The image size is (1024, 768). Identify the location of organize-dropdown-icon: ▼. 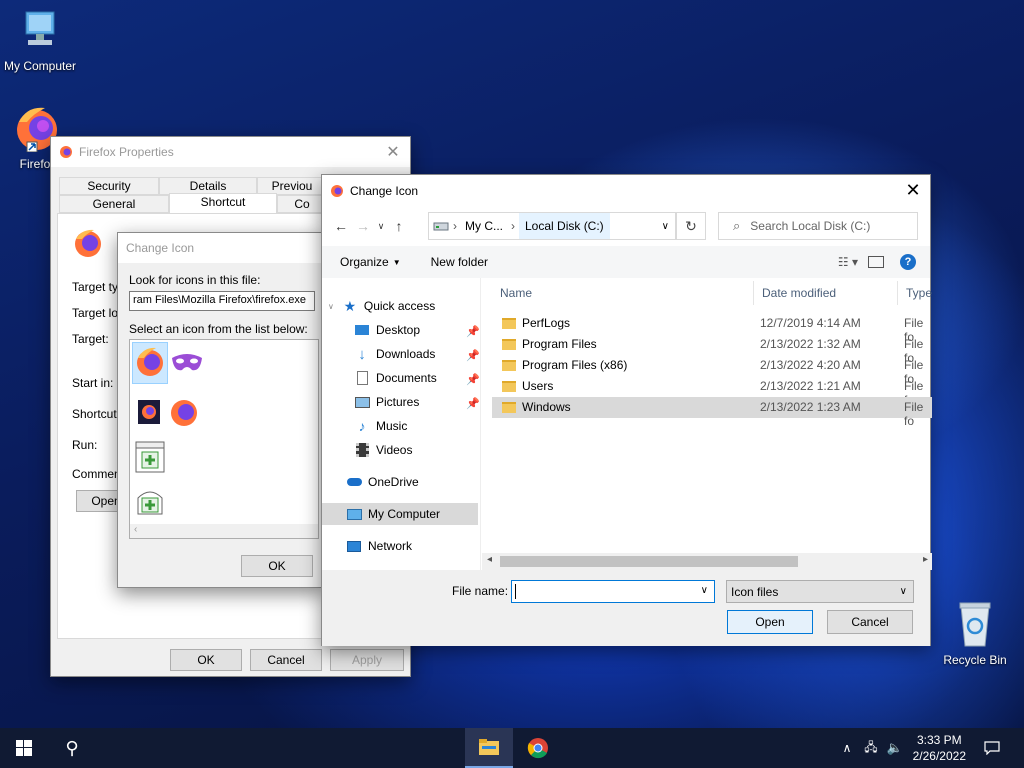
(397, 262).